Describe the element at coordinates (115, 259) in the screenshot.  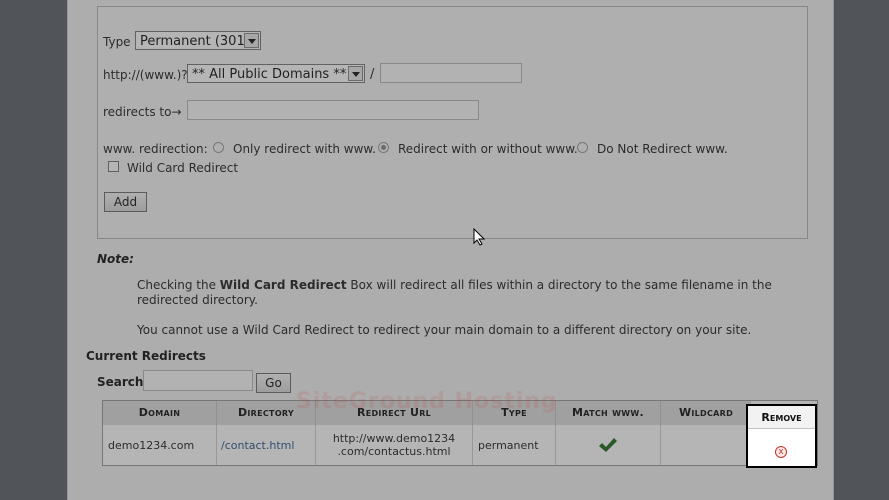
I see `note-title: Note:` at that location.